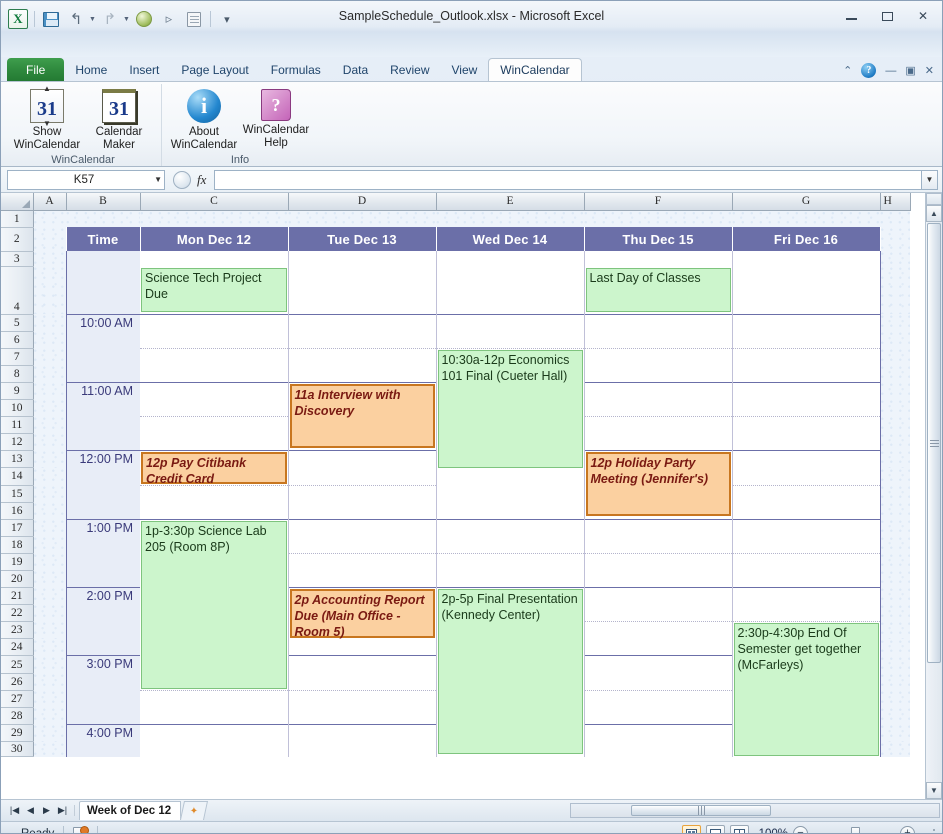  What do you see at coordinates (102, 621) in the screenshot?
I see `time-label-2pm: 2:00 PM` at bounding box center [102, 621].